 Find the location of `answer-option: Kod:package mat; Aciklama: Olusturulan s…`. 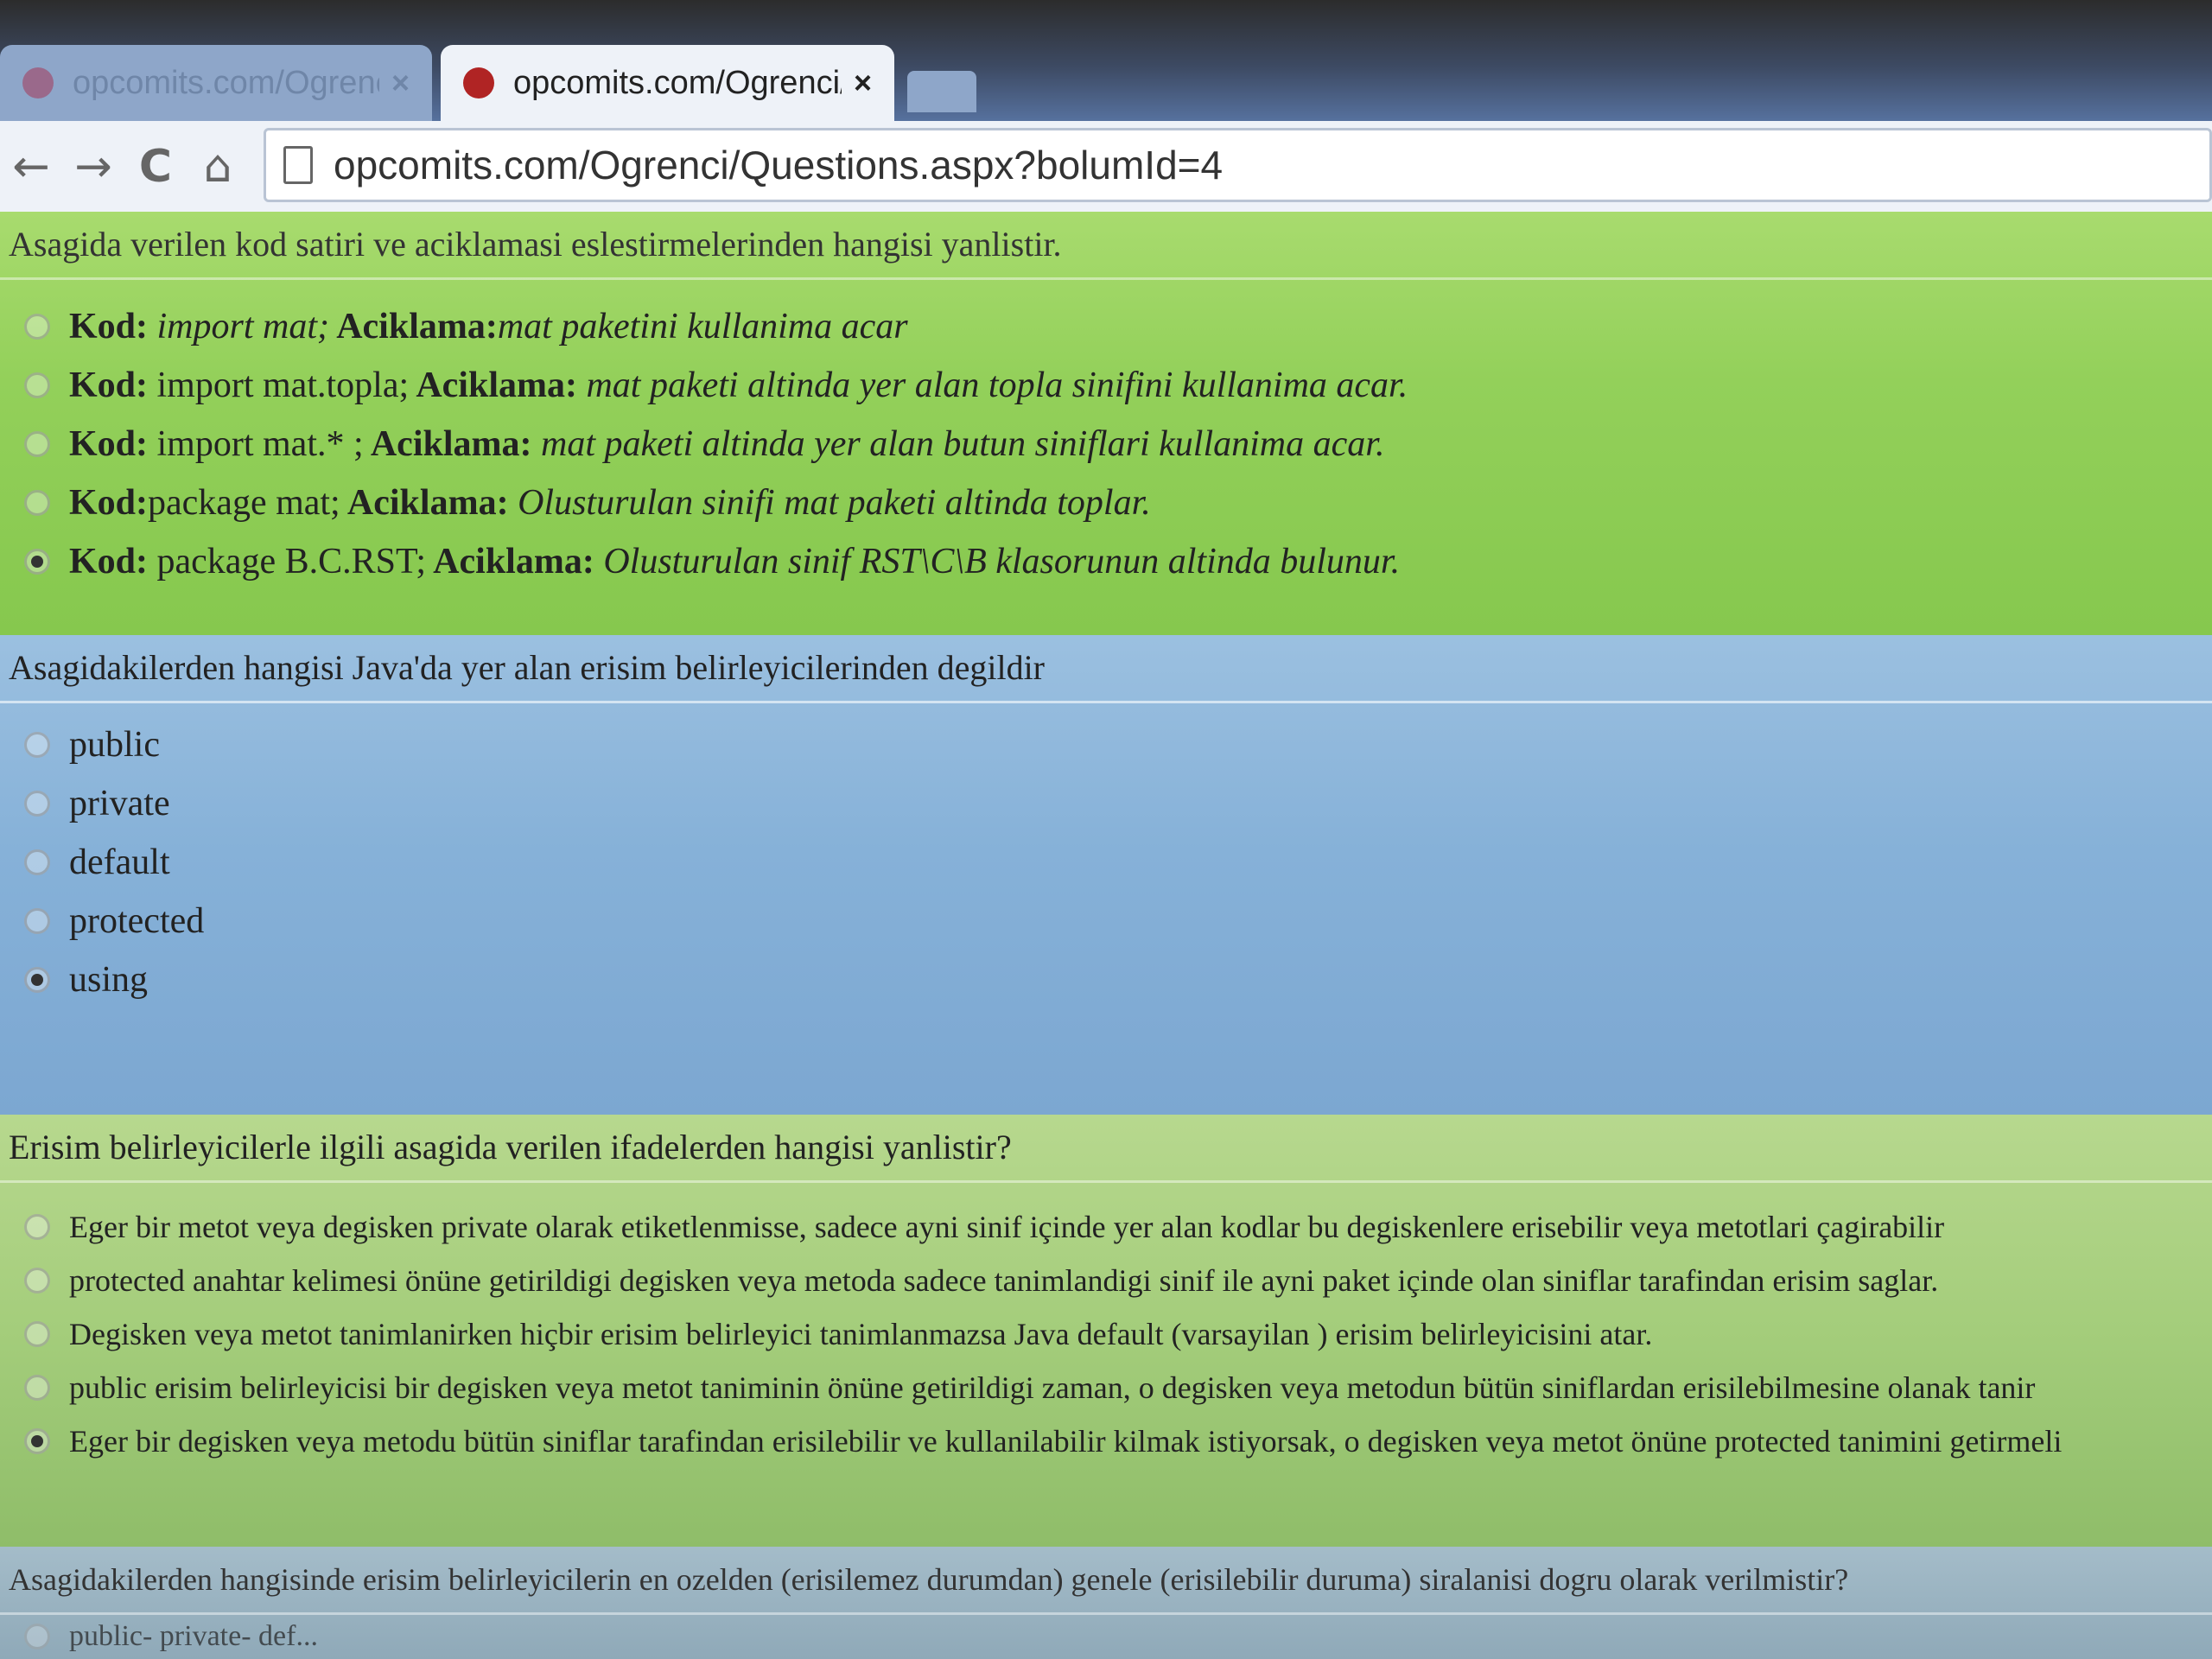

answer-option: Kod:package mat; Aciklama: Olusturulan s… is located at coordinates (1106, 503).